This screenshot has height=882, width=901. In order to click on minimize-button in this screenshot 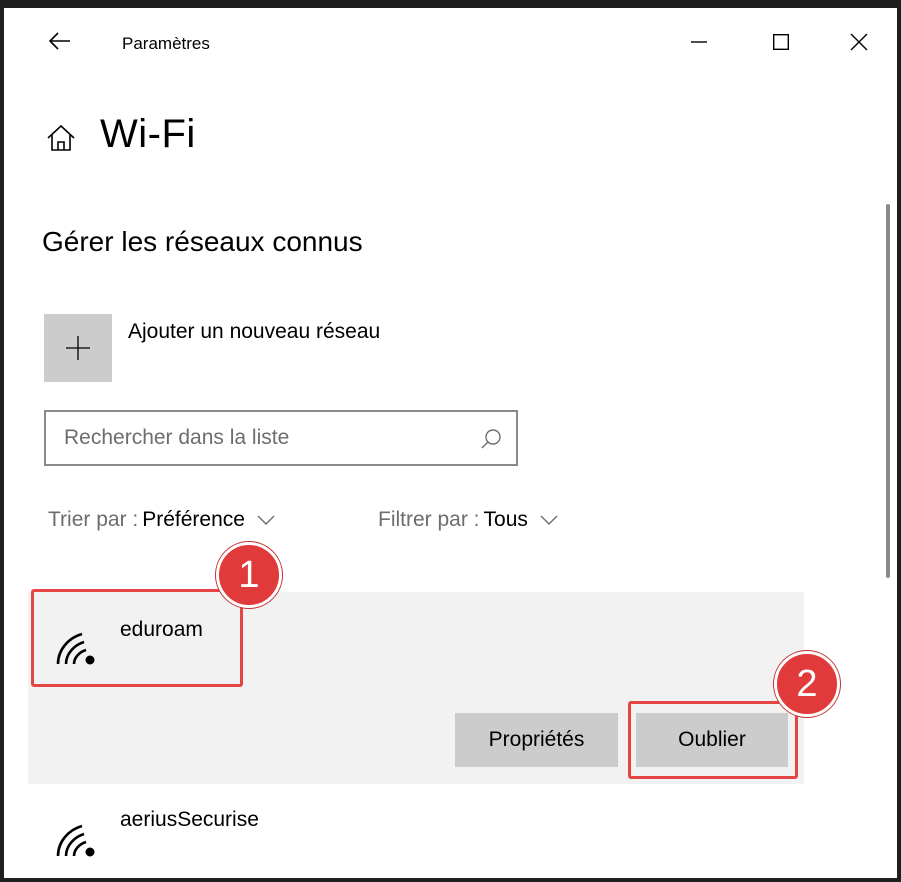, I will do `click(699, 42)`.